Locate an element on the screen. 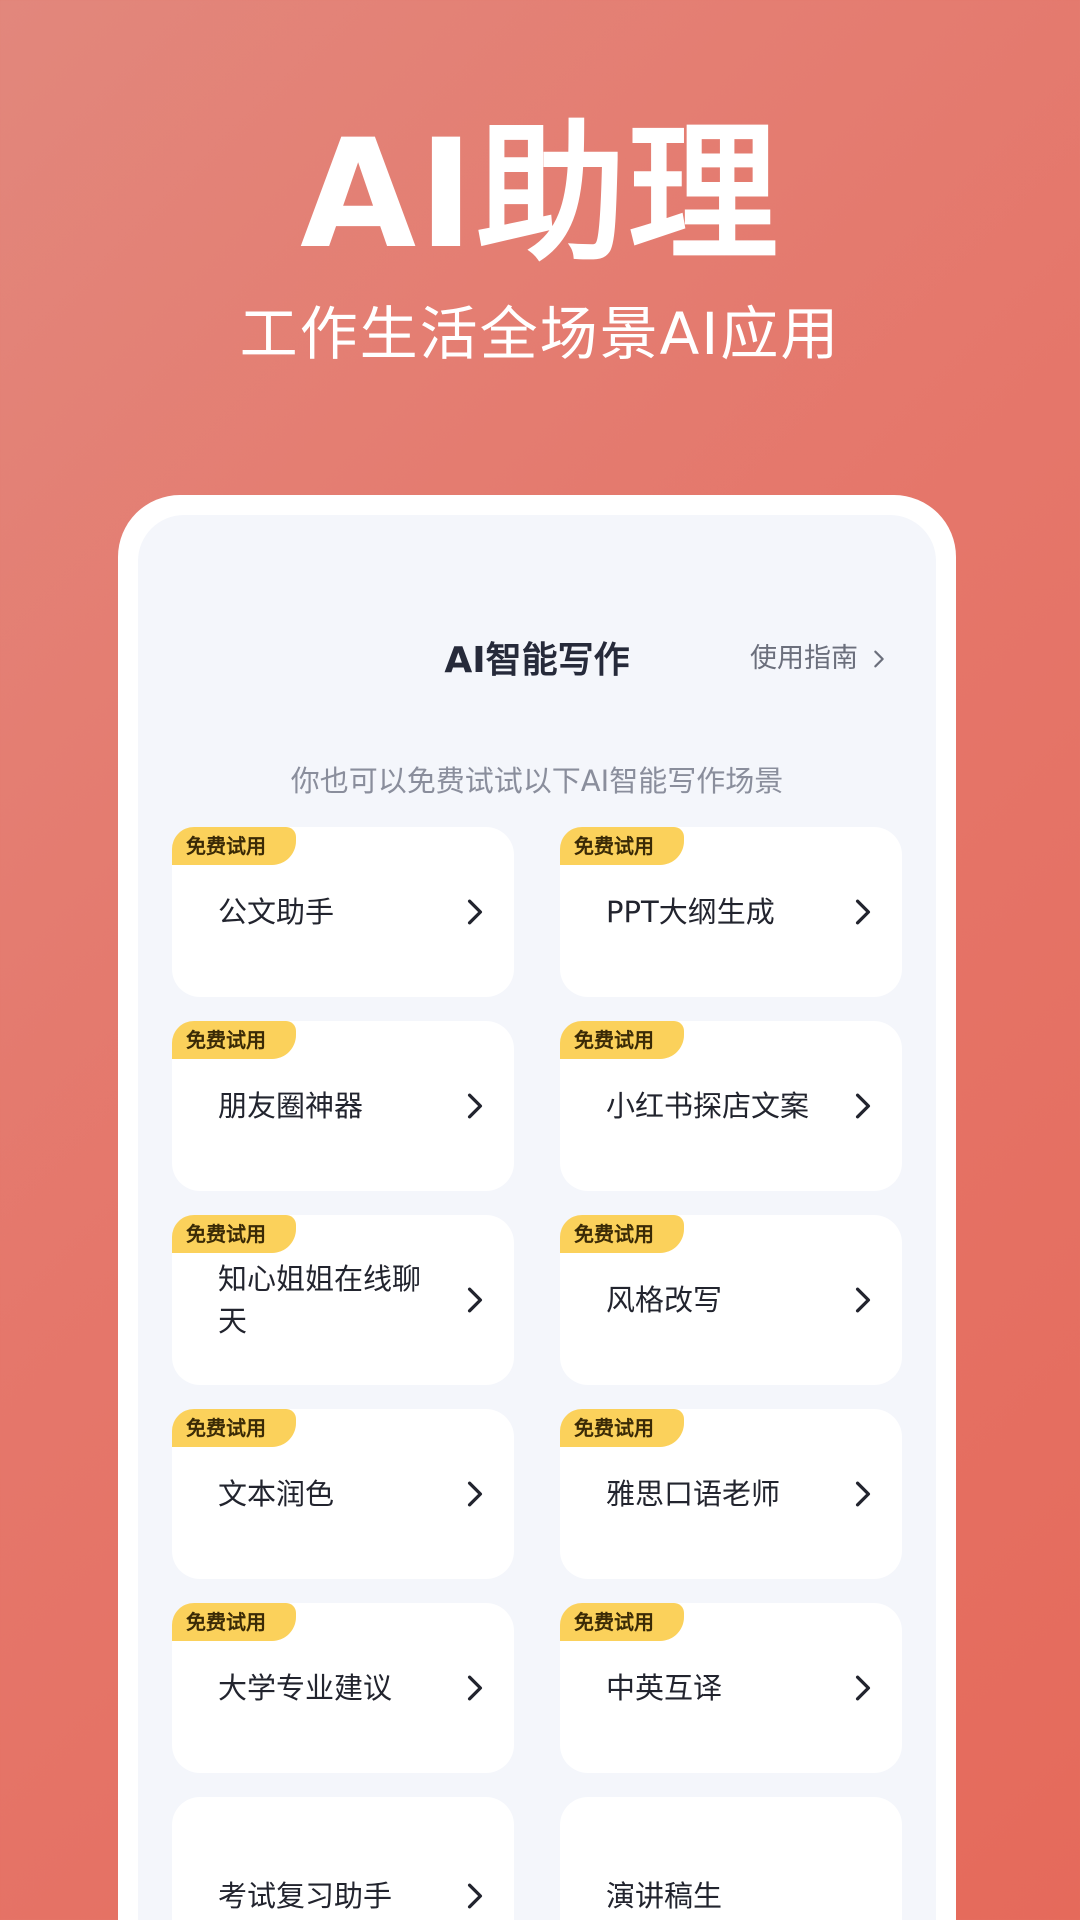 The width and height of the screenshot is (1080, 1920). scene-card-label: 大学专业建议 is located at coordinates (305, 1688).